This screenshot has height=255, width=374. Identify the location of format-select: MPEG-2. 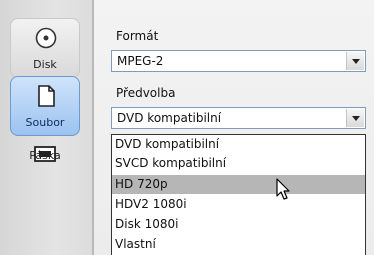
(238, 61).